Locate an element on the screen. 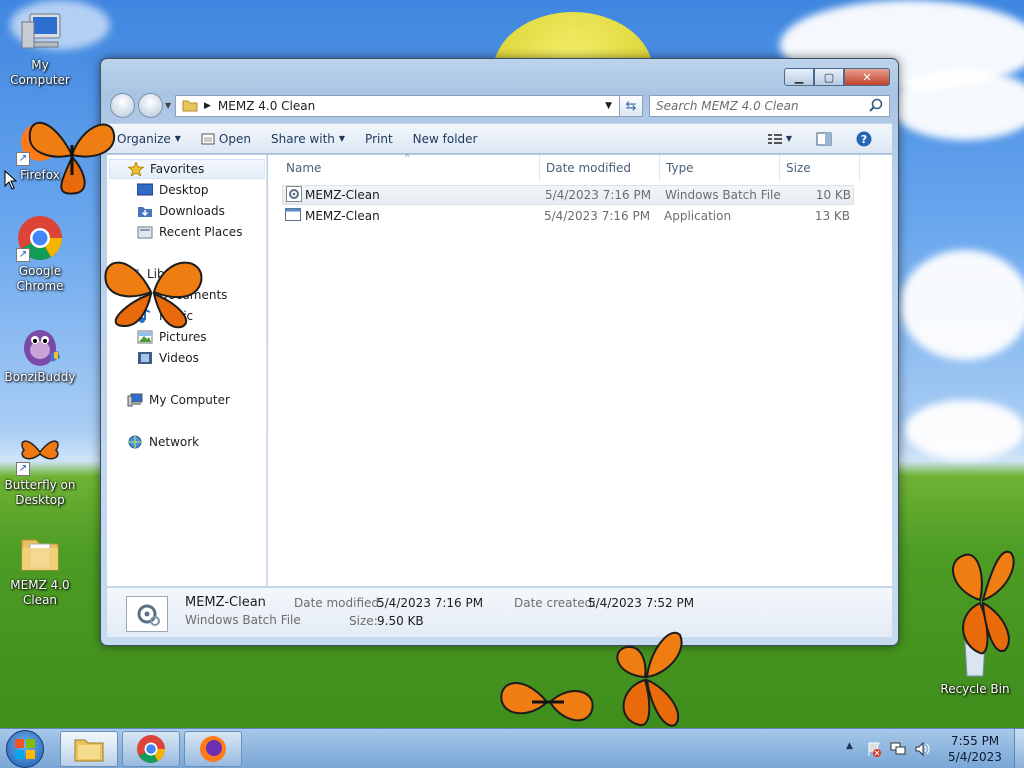 The width and height of the screenshot is (1024, 768). new-folder-button: New folder is located at coordinates (445, 138).